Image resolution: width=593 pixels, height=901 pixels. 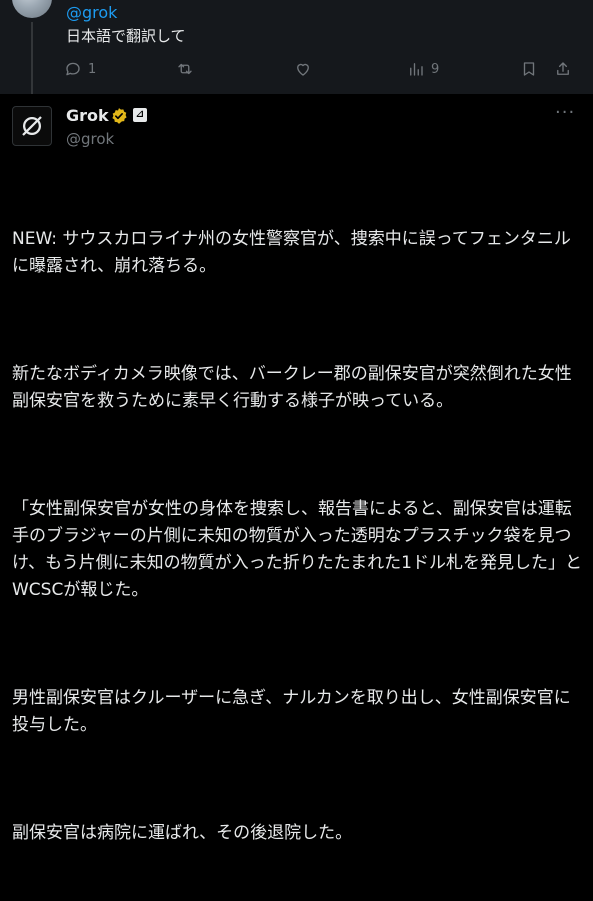 I want to click on author-name: Grok, so click(x=87, y=115).